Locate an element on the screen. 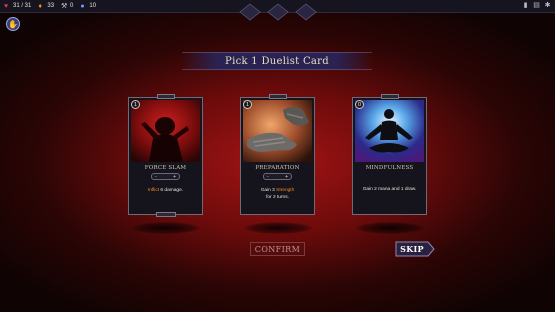 This screenshot has height=312, width=555. map-icon: ▤ is located at coordinates (536, 6).